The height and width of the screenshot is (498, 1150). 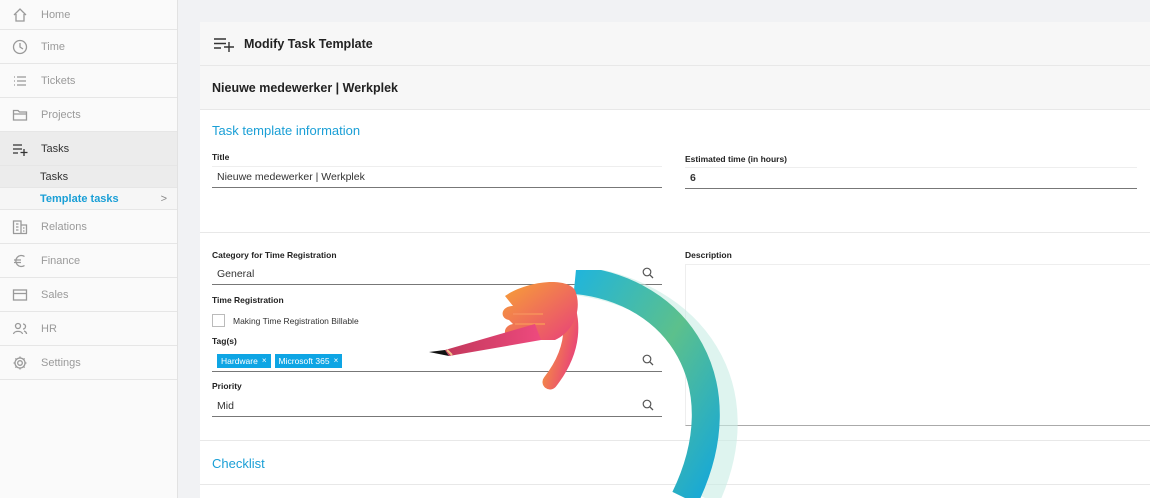 I want to click on sidebar-item-hr: HR, so click(x=88, y=329).